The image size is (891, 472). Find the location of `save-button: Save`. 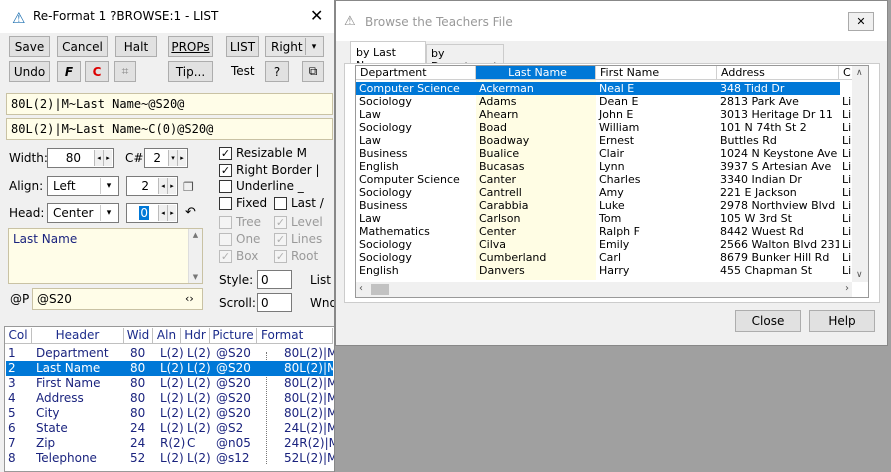

save-button: Save is located at coordinates (29, 46).